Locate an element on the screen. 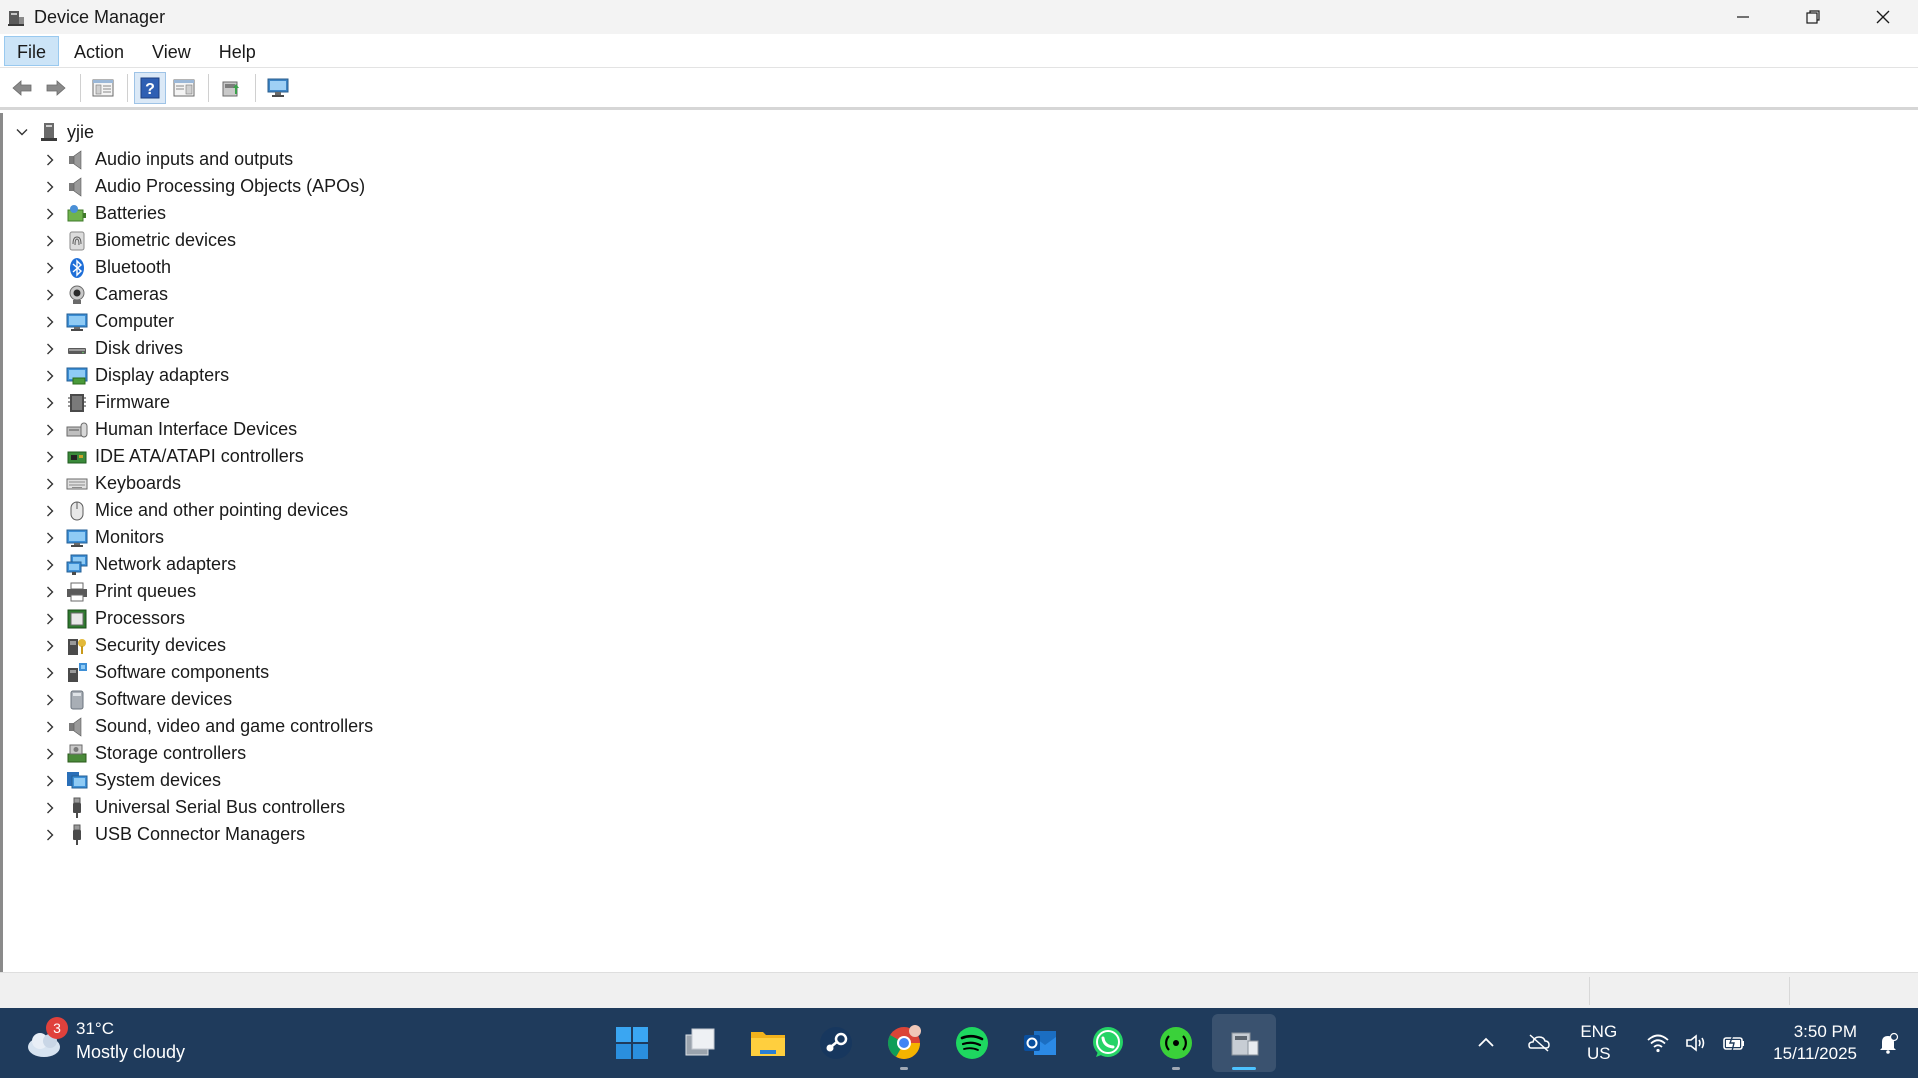  scan-hardware-icon is located at coordinates (278, 87).